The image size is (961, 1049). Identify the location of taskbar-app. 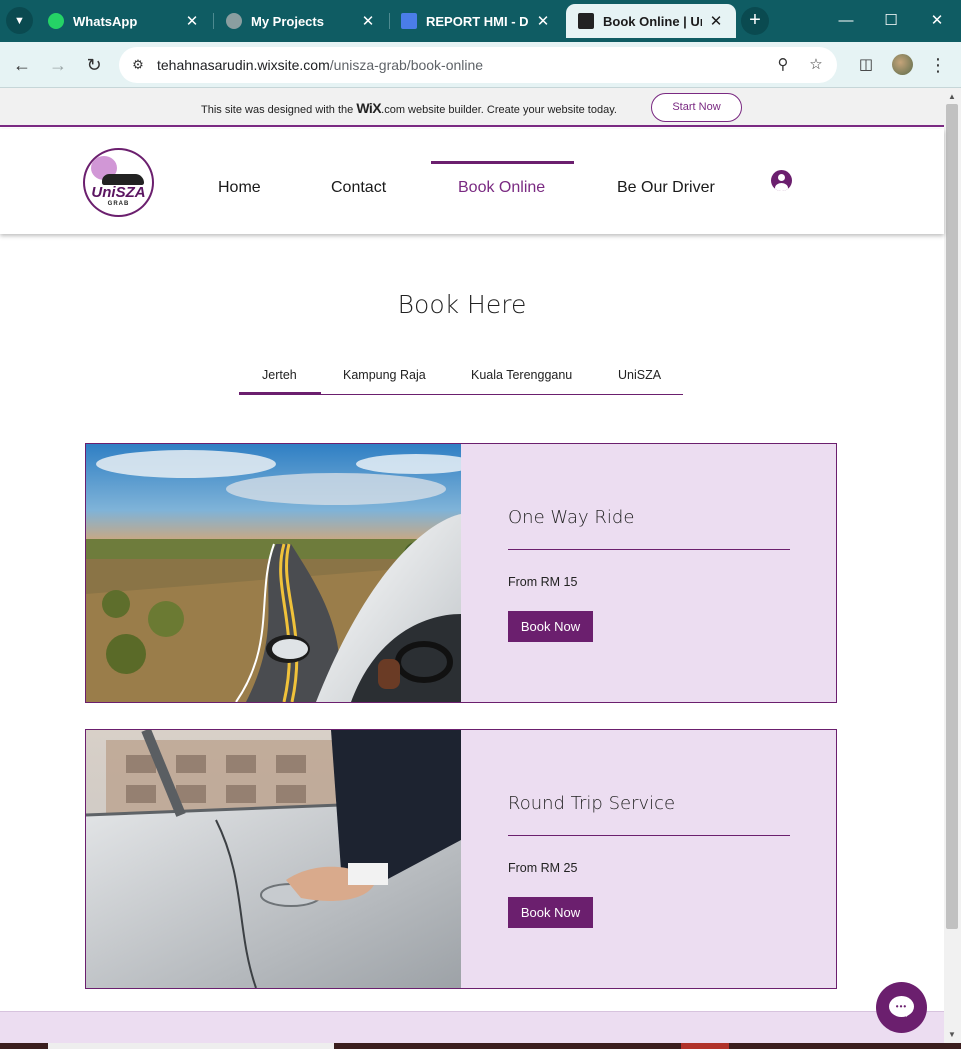
(705, 1046).